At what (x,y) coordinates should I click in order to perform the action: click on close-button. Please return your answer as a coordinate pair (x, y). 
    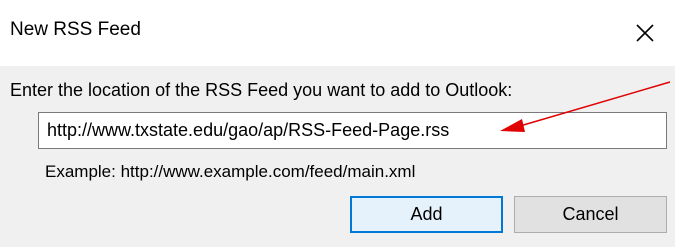
    Looking at the image, I should click on (645, 33).